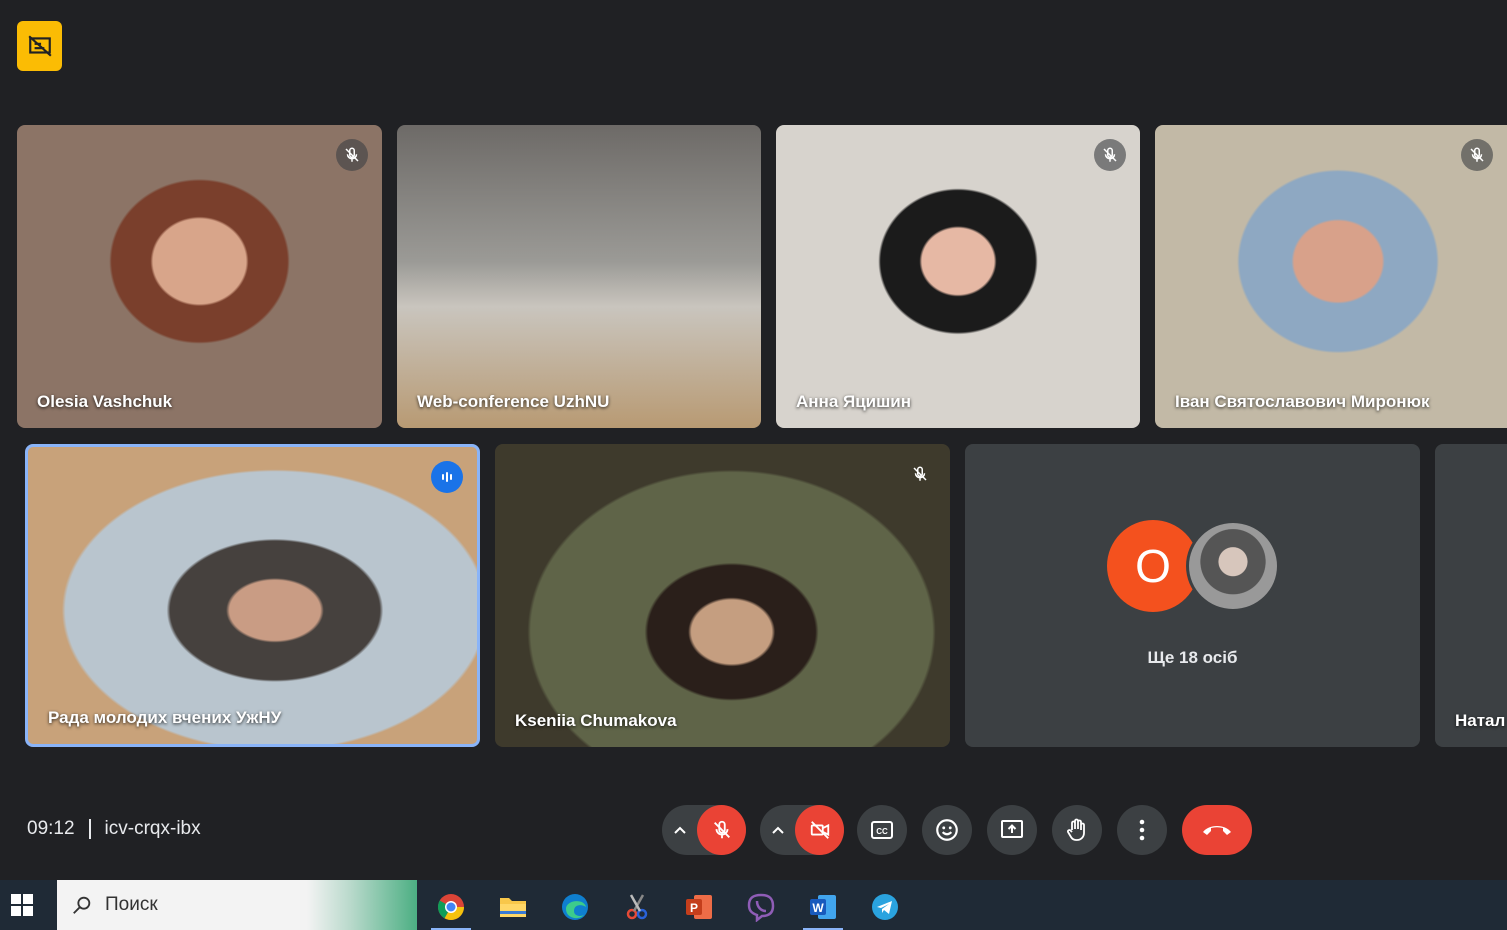 The height and width of the screenshot is (930, 1507). What do you see at coordinates (237, 905) in the screenshot?
I see `taskbar-search: Поиск` at bounding box center [237, 905].